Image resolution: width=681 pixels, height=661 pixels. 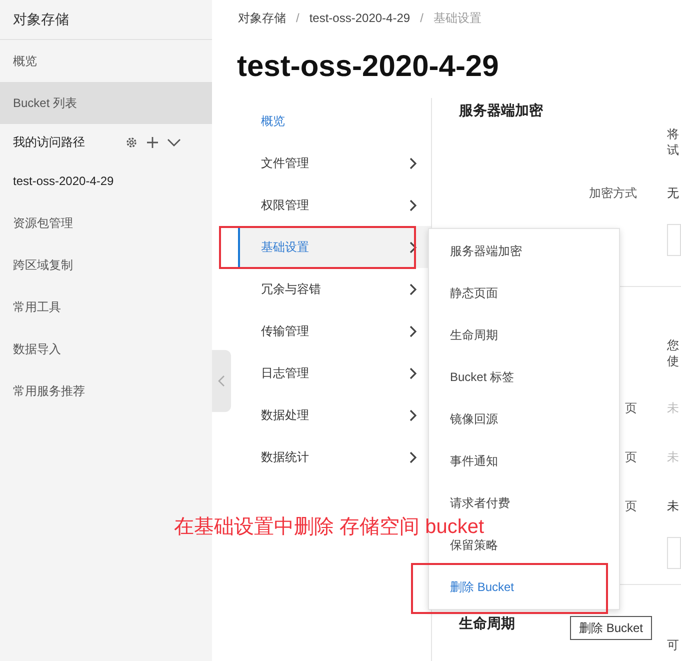 I want to click on menu-item: 保留策略, so click(x=524, y=545).